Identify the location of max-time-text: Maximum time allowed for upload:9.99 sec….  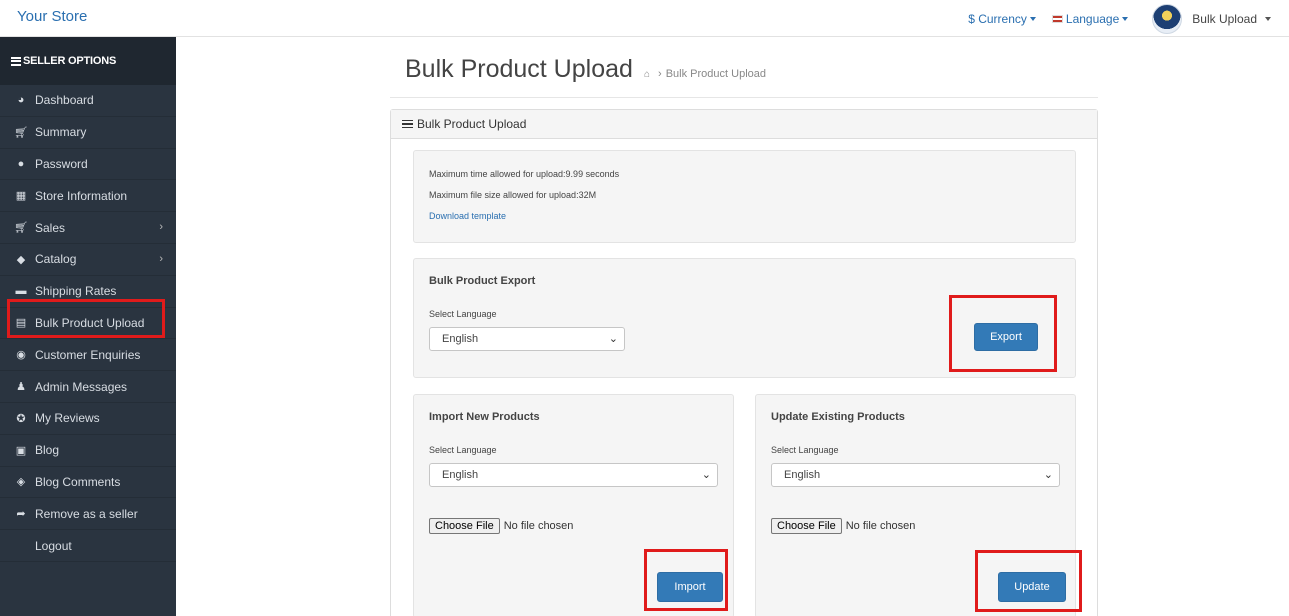
(524, 174).